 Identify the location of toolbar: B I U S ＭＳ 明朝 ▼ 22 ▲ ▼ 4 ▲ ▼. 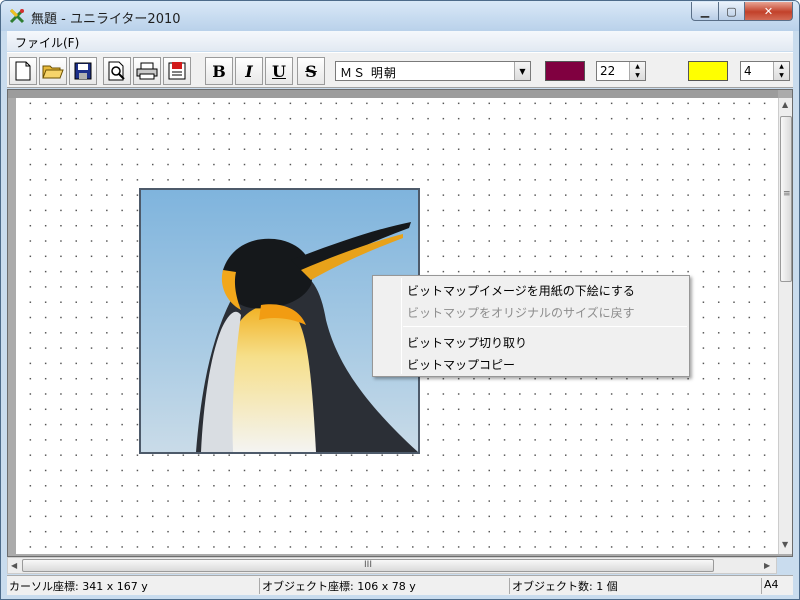
(400, 70).